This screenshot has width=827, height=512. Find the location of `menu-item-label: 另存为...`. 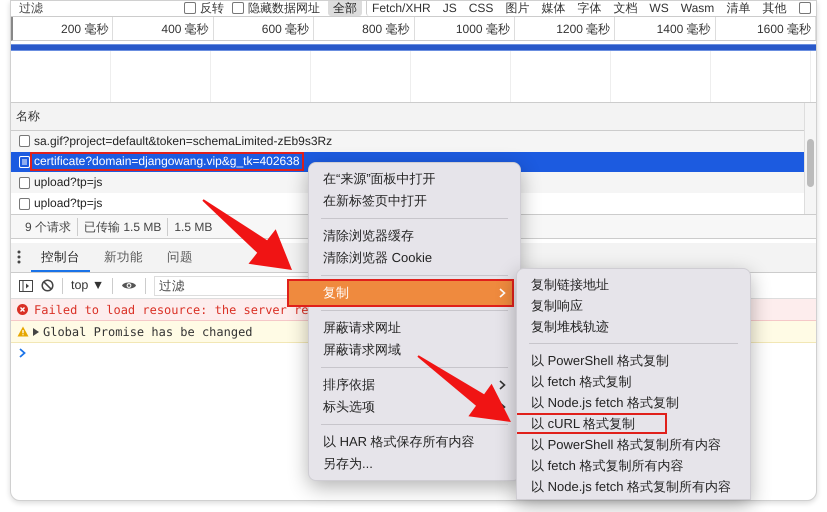

menu-item-label: 另存为... is located at coordinates (348, 464).